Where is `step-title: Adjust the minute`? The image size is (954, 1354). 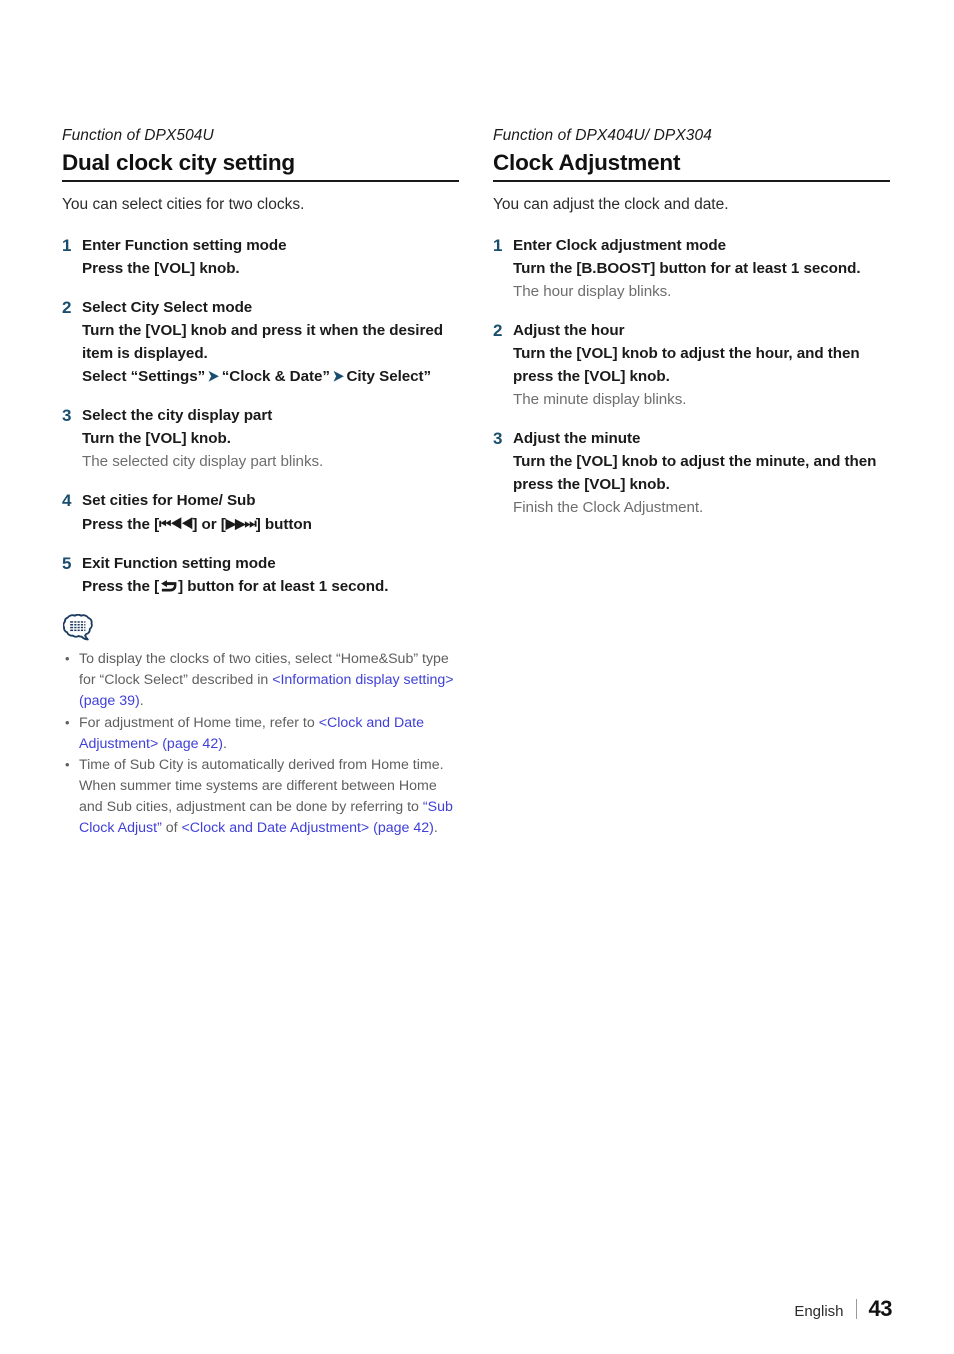 step-title: Adjust the minute is located at coordinates (577, 439).